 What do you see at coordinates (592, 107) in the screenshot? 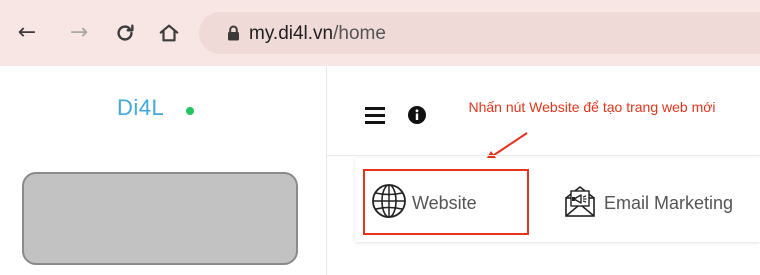
I see `annotation-text: Nhấn nút Website để tạo trang web mới` at bounding box center [592, 107].